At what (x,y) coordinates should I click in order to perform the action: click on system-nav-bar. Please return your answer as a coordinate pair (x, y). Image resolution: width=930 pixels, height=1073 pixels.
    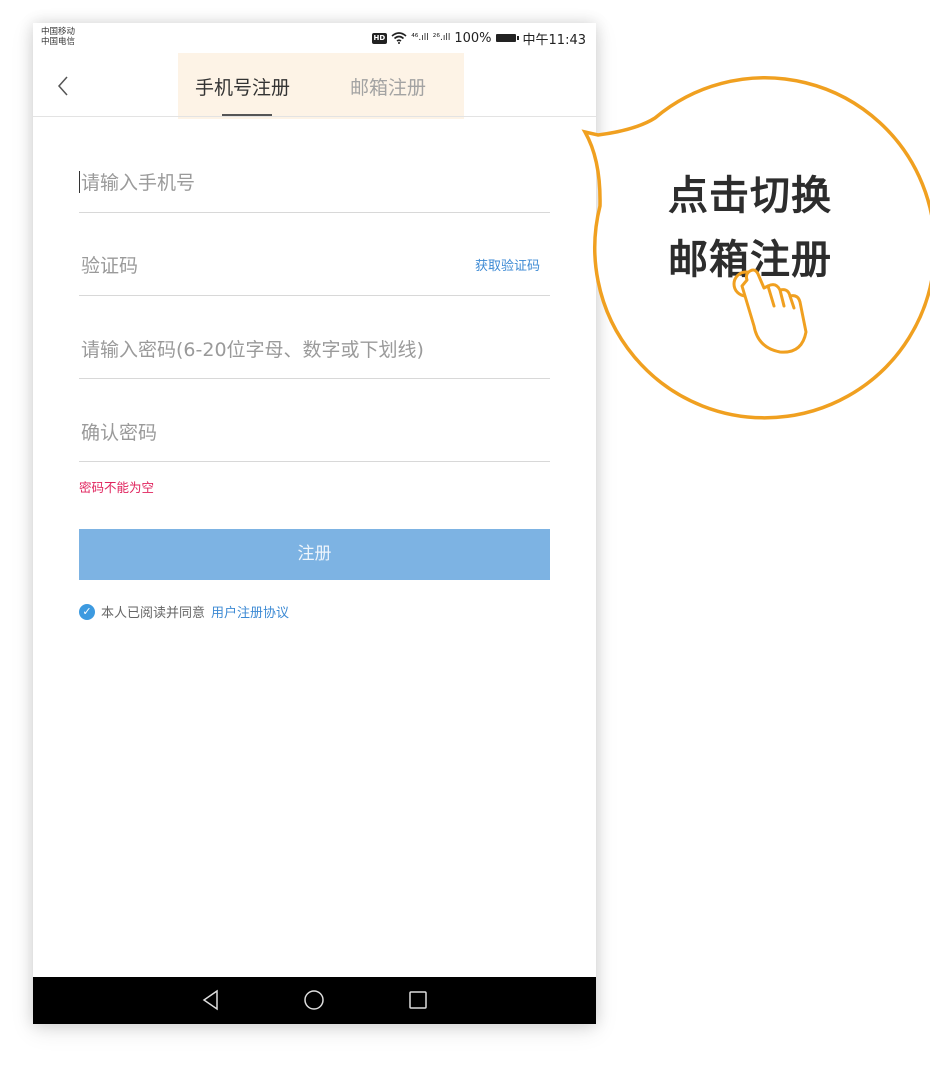
    Looking at the image, I should click on (314, 1000).